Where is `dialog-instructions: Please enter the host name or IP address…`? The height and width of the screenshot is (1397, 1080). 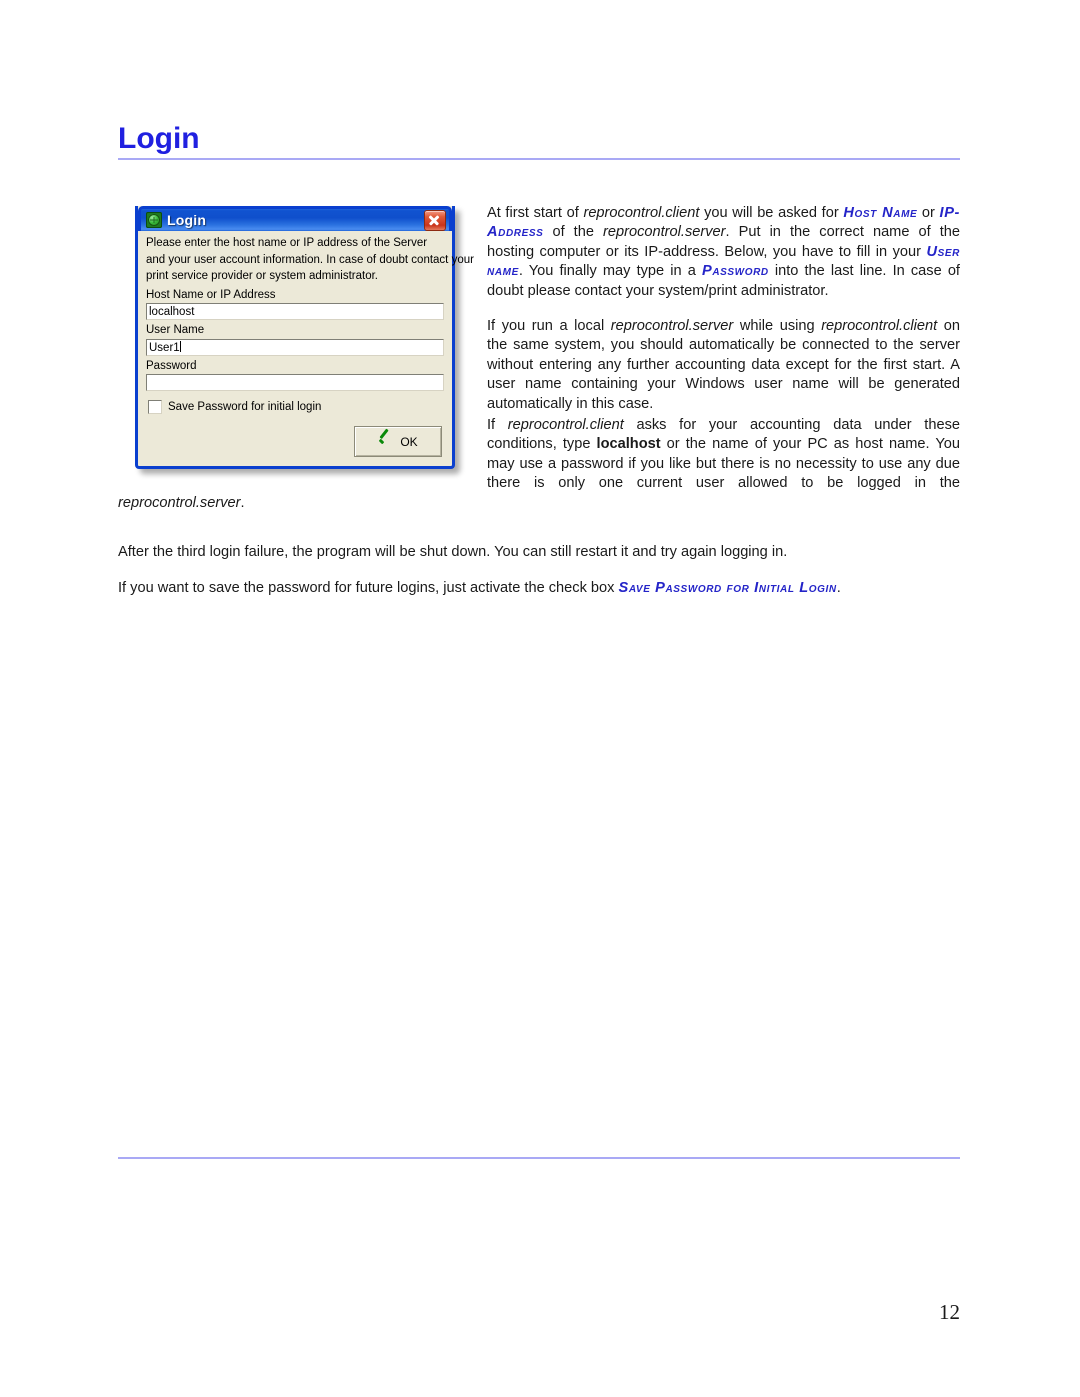
dialog-instructions: Please enter the host name or IP address… is located at coordinates (310, 260).